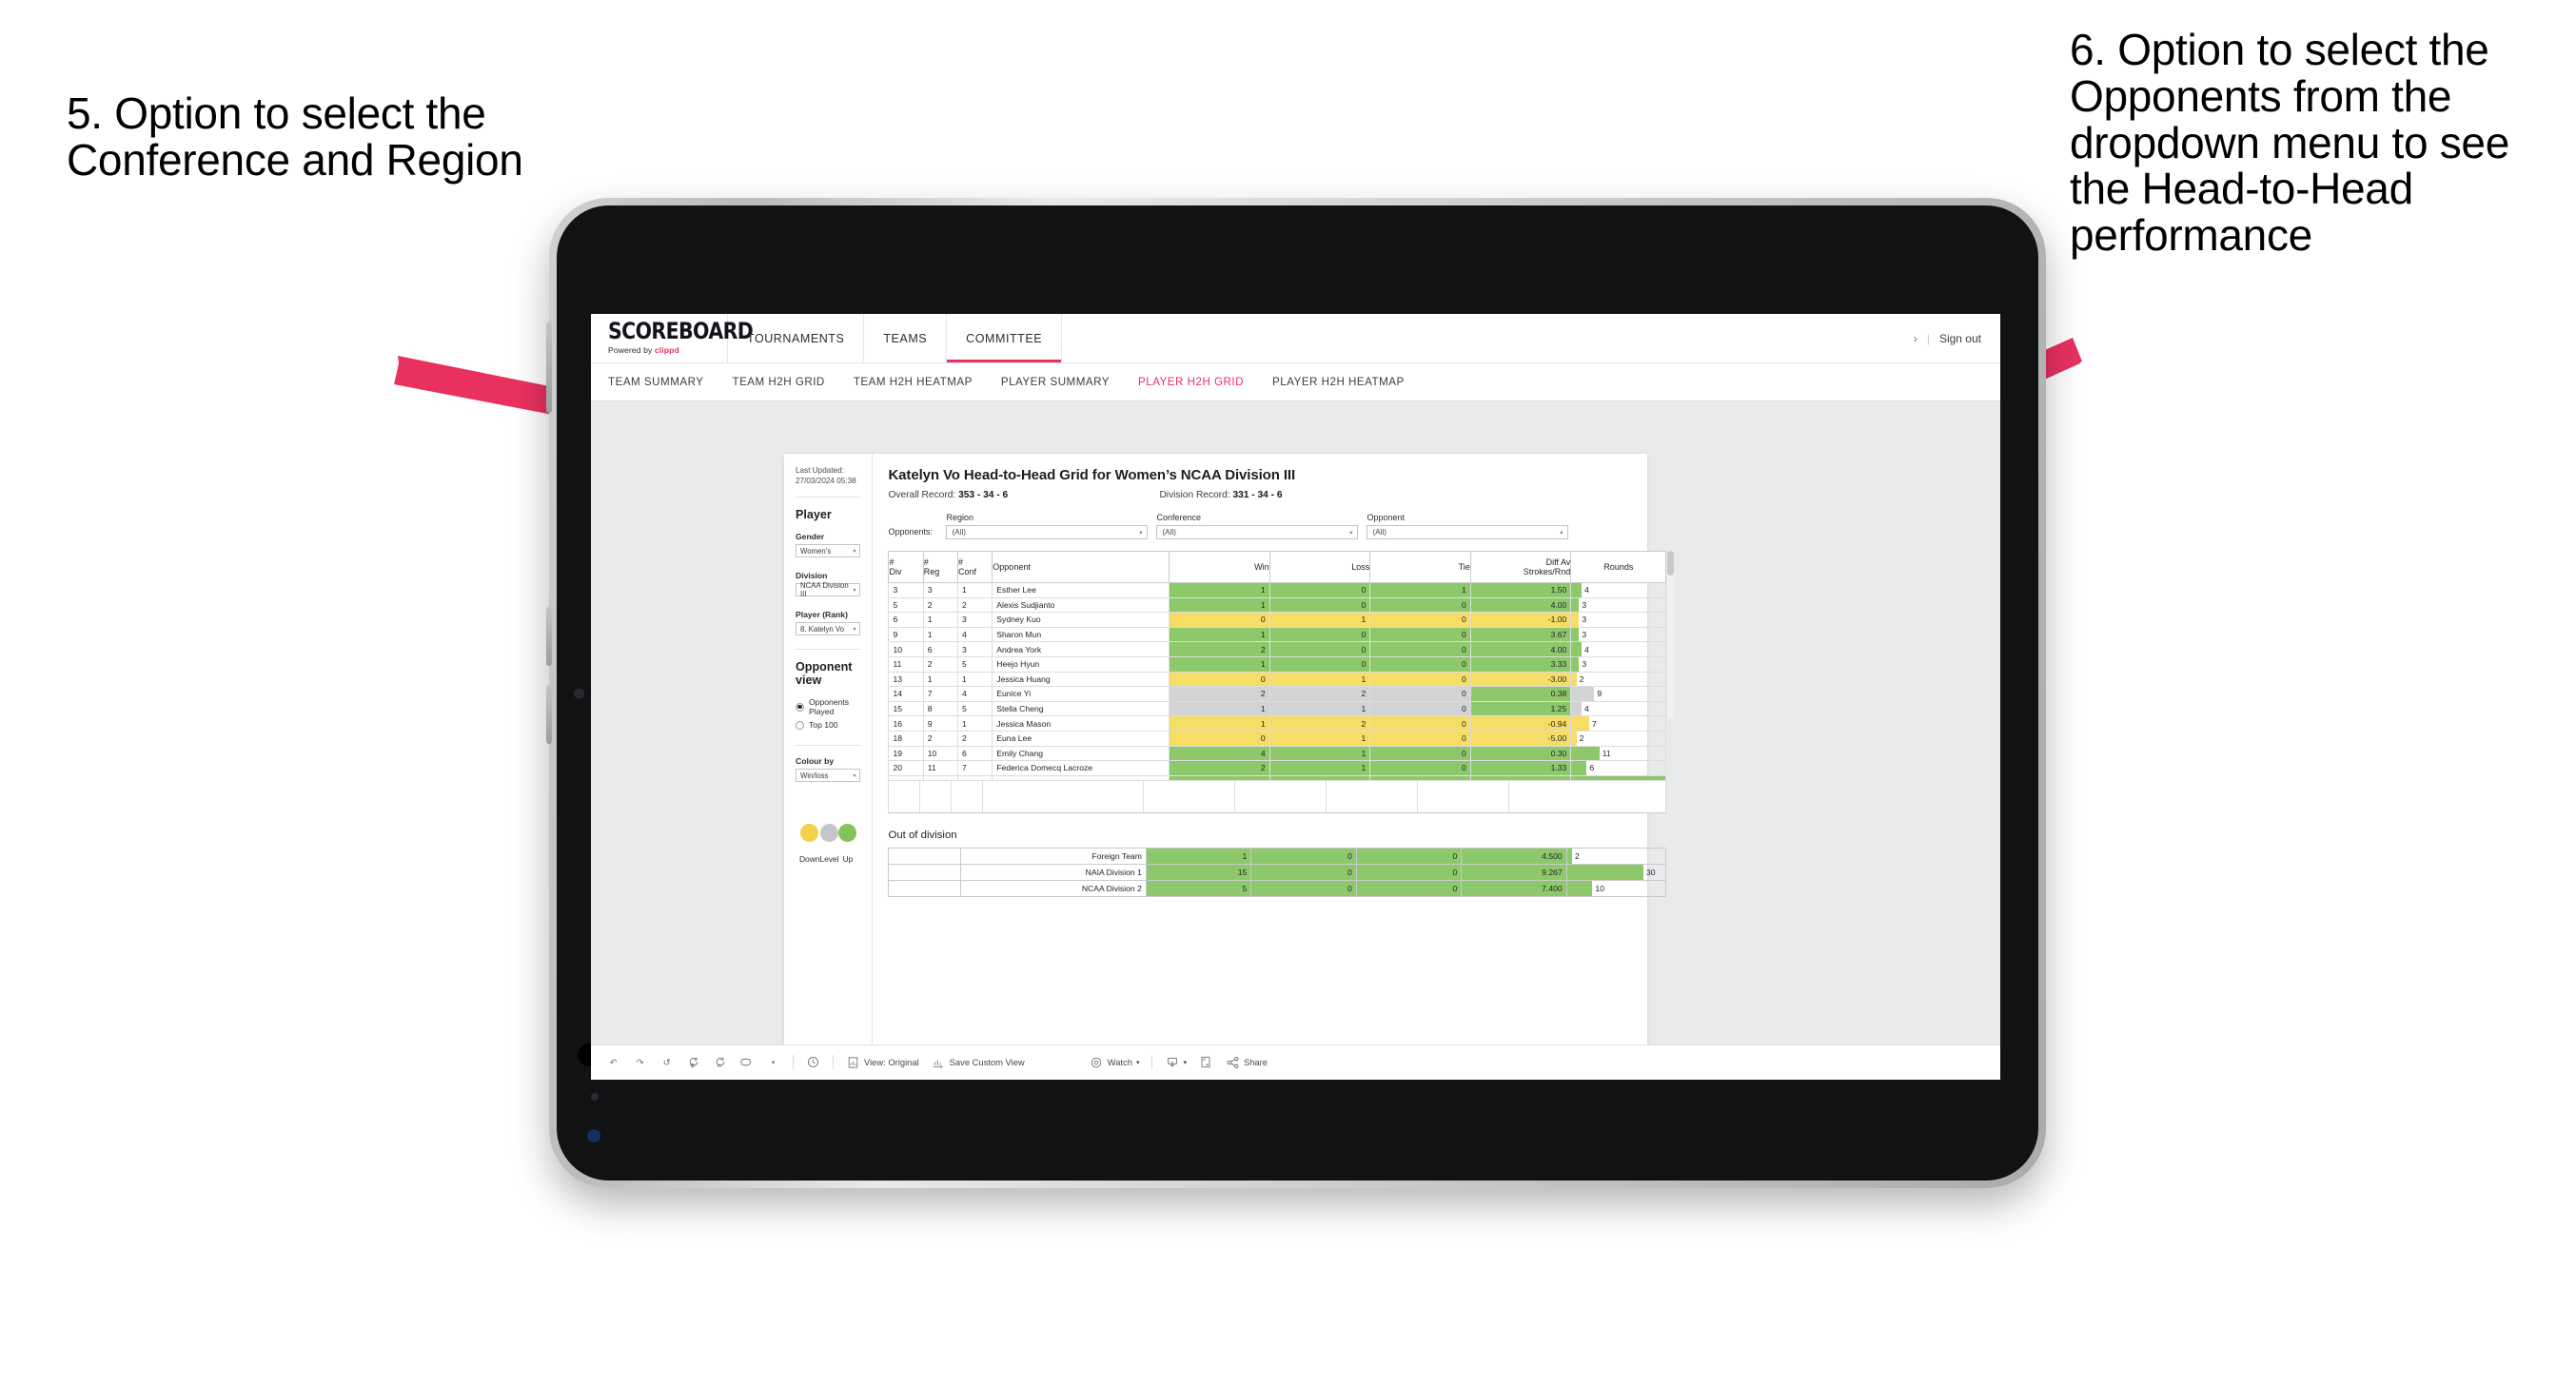 Image resolution: width=2576 pixels, height=1386 pixels. Describe the element at coordinates (1178, 517) in the screenshot. I see `conference-label: Conference` at that location.